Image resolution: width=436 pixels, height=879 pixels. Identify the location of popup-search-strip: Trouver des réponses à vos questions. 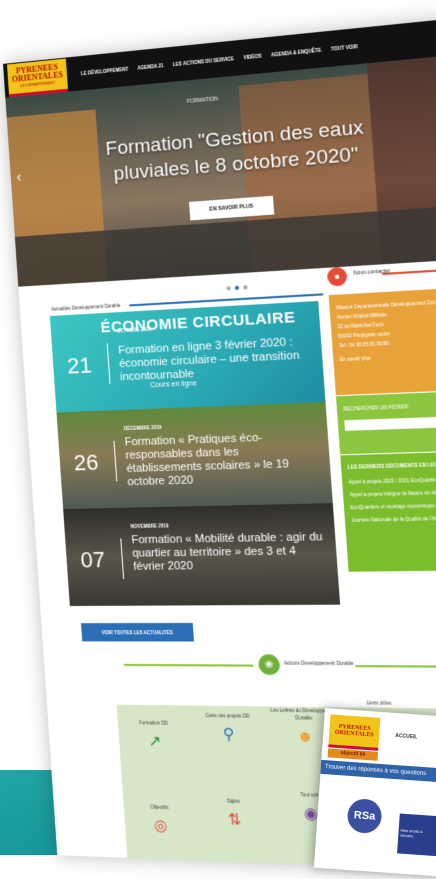
(378, 771).